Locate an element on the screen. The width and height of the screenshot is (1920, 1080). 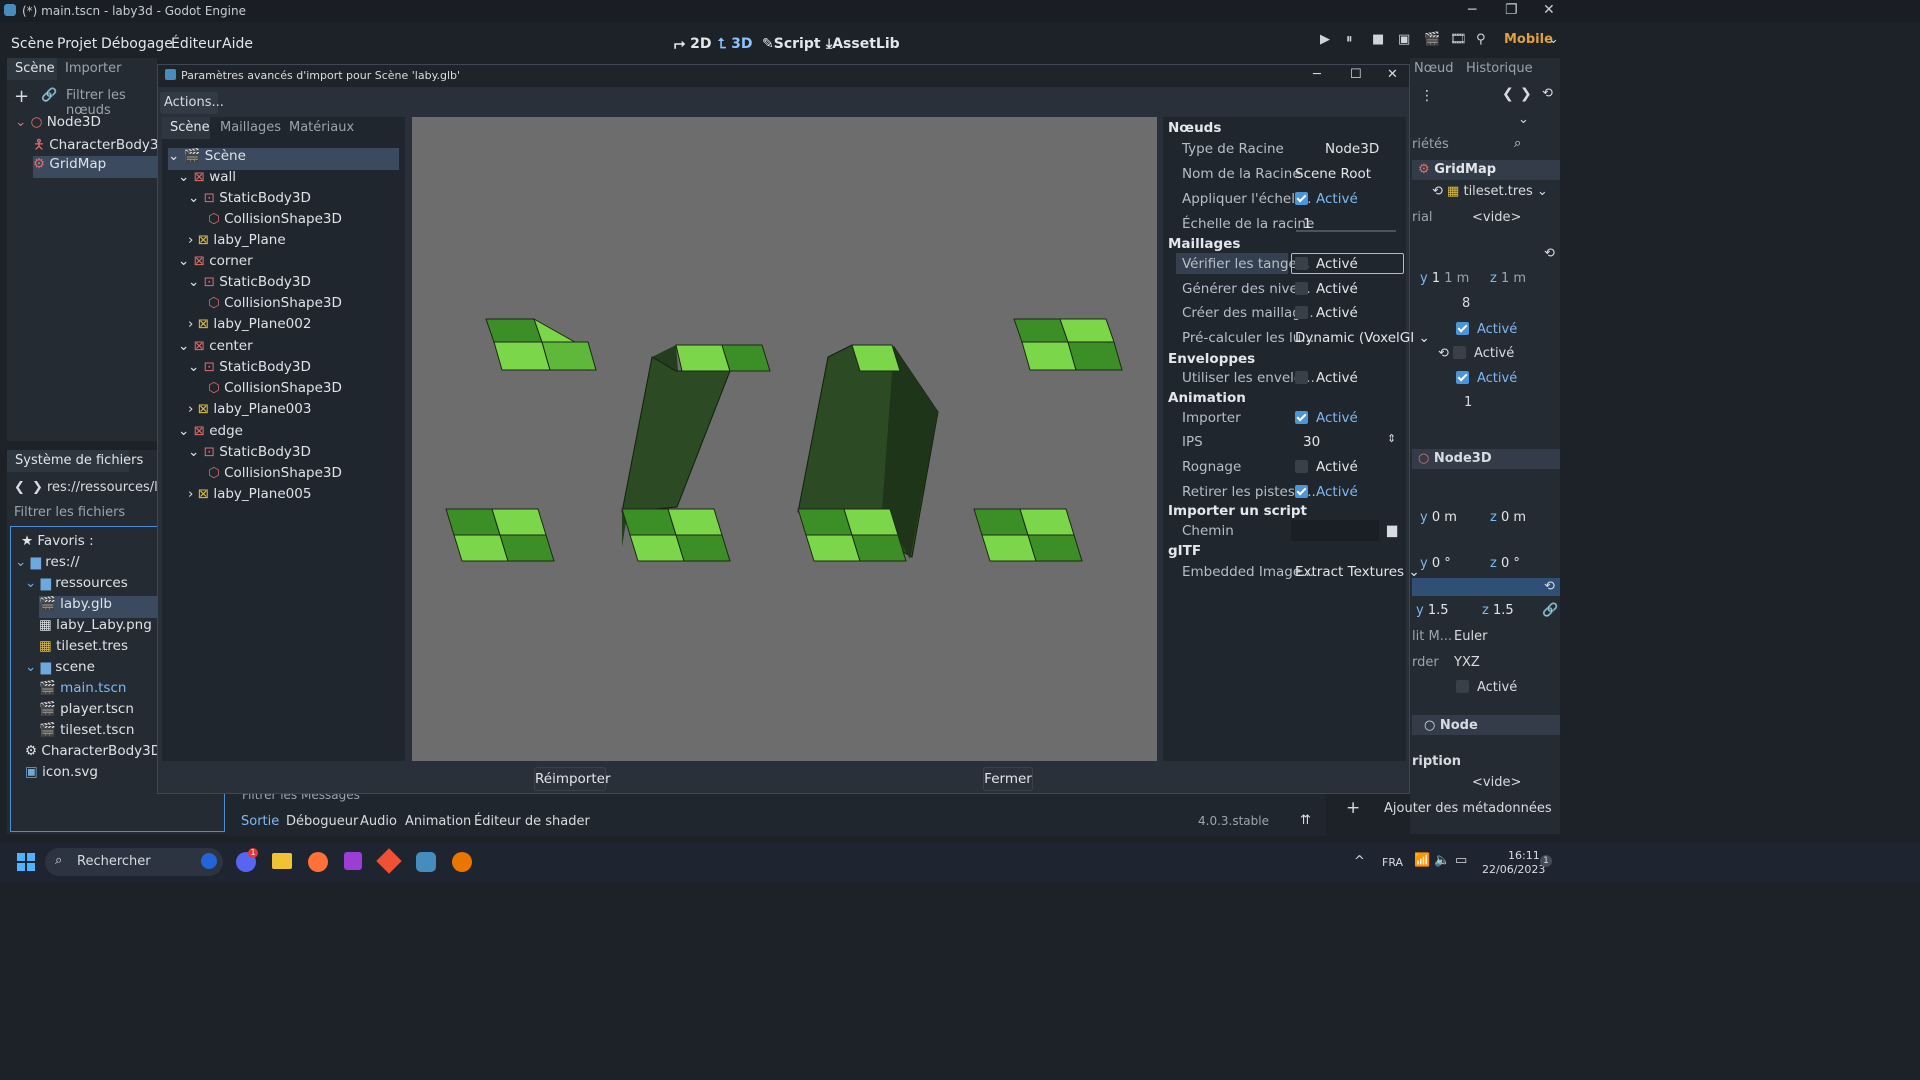
windows-start-icon is located at coordinates (26, 862).